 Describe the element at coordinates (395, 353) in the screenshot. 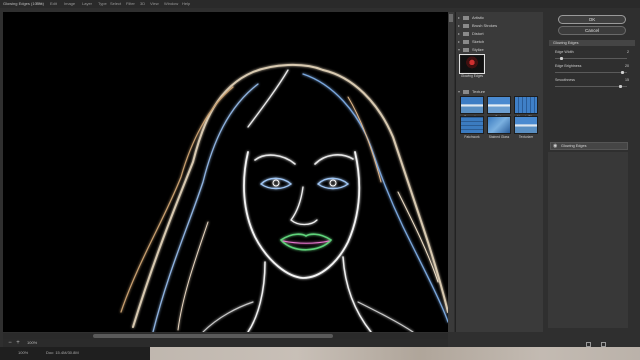

I see `document-image-strip` at that location.